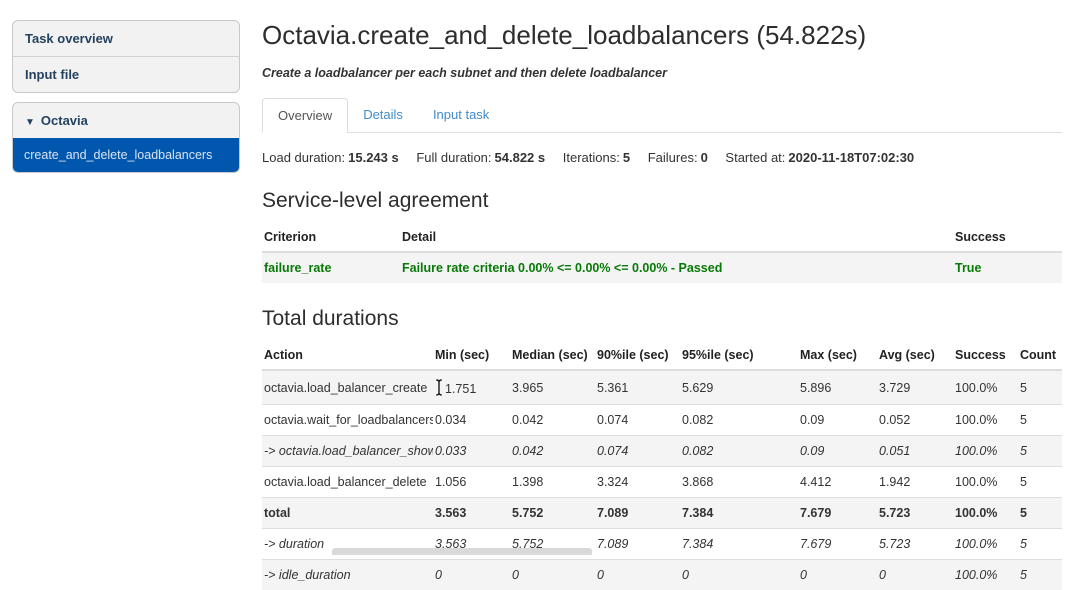 The height and width of the screenshot is (590, 1068). I want to click on sidebar-scenario-panel: ▼ Octavia create_and_delete_loadbalancers, so click(126, 137).